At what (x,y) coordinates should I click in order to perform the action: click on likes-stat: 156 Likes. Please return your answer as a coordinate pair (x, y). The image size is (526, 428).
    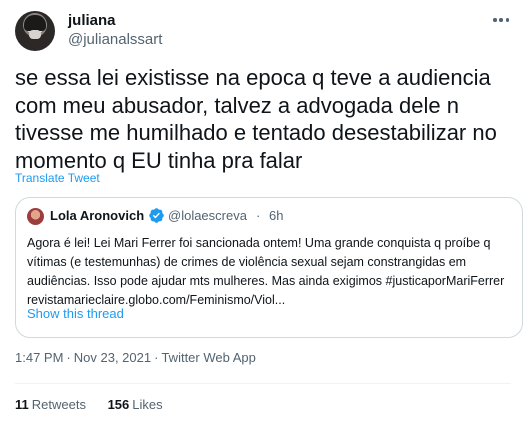
    Looking at the image, I should click on (135, 404).